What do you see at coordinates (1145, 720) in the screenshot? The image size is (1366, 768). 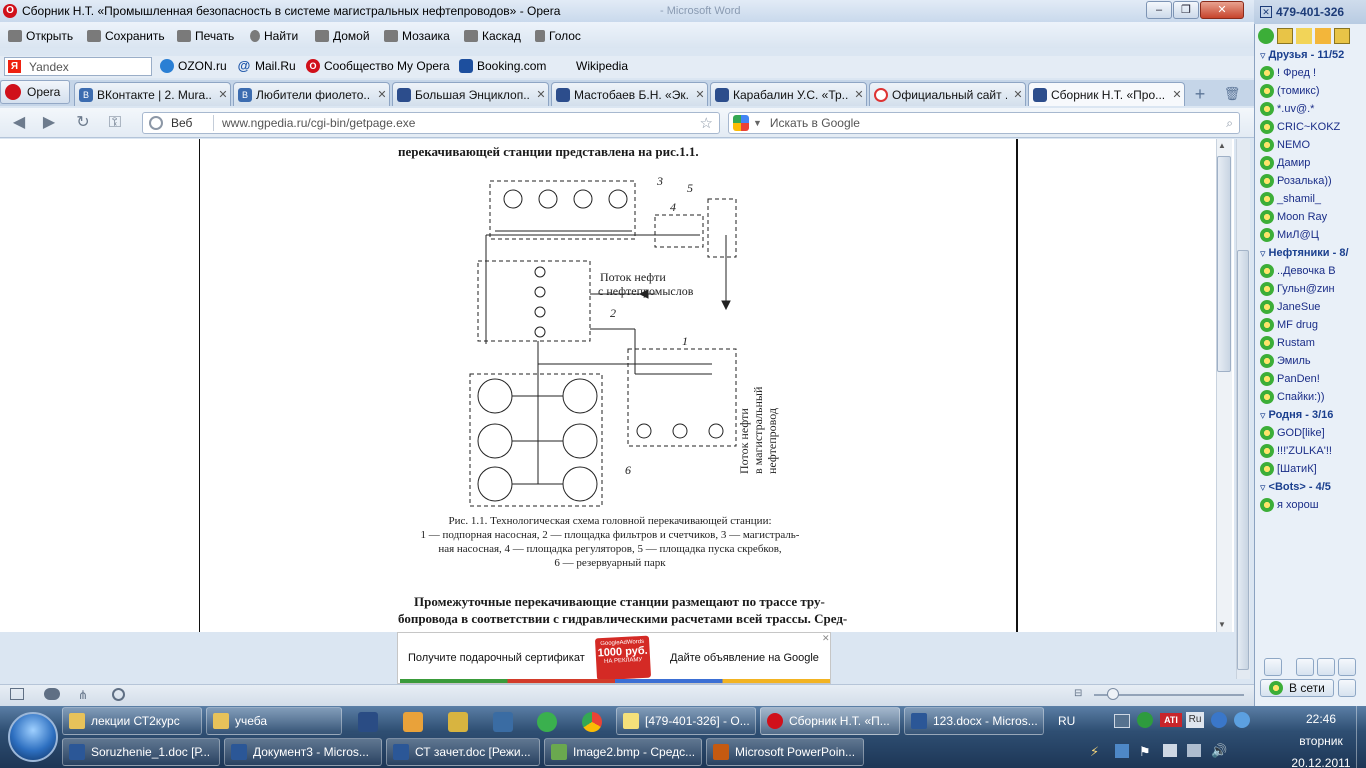 I see `flower-tray-icon` at bounding box center [1145, 720].